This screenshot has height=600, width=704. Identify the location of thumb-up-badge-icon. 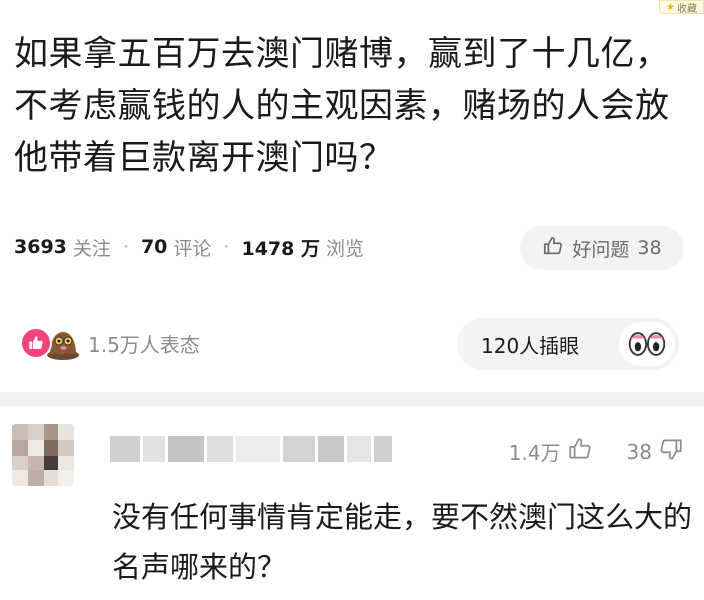
(36, 343).